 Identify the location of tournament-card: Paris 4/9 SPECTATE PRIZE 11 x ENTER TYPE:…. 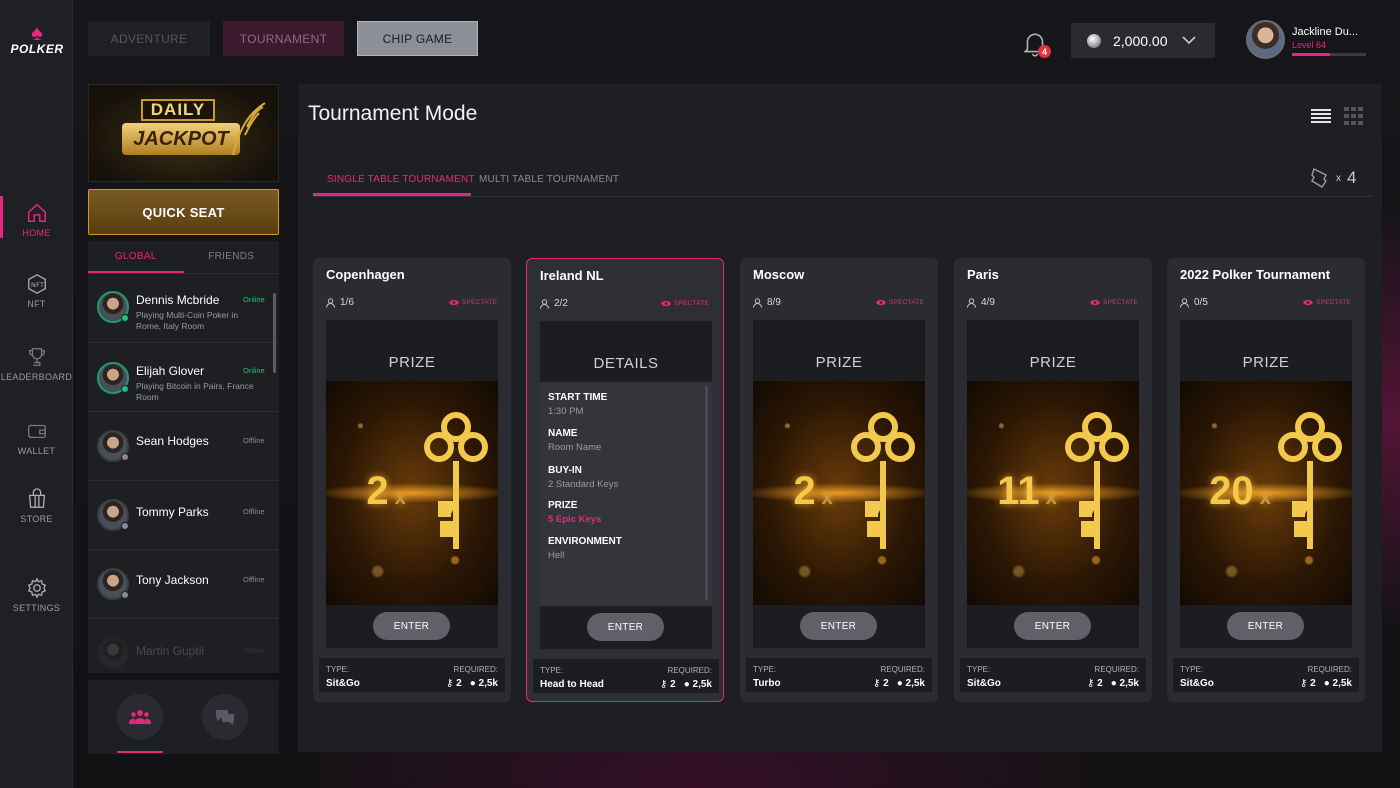
(1053, 480).